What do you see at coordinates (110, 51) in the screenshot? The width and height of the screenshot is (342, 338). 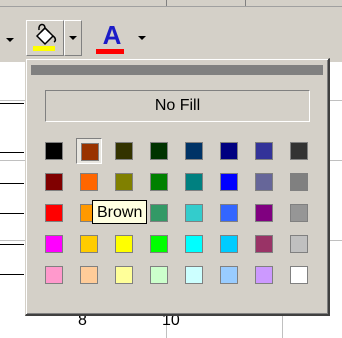 I see `font-color-bar` at bounding box center [110, 51].